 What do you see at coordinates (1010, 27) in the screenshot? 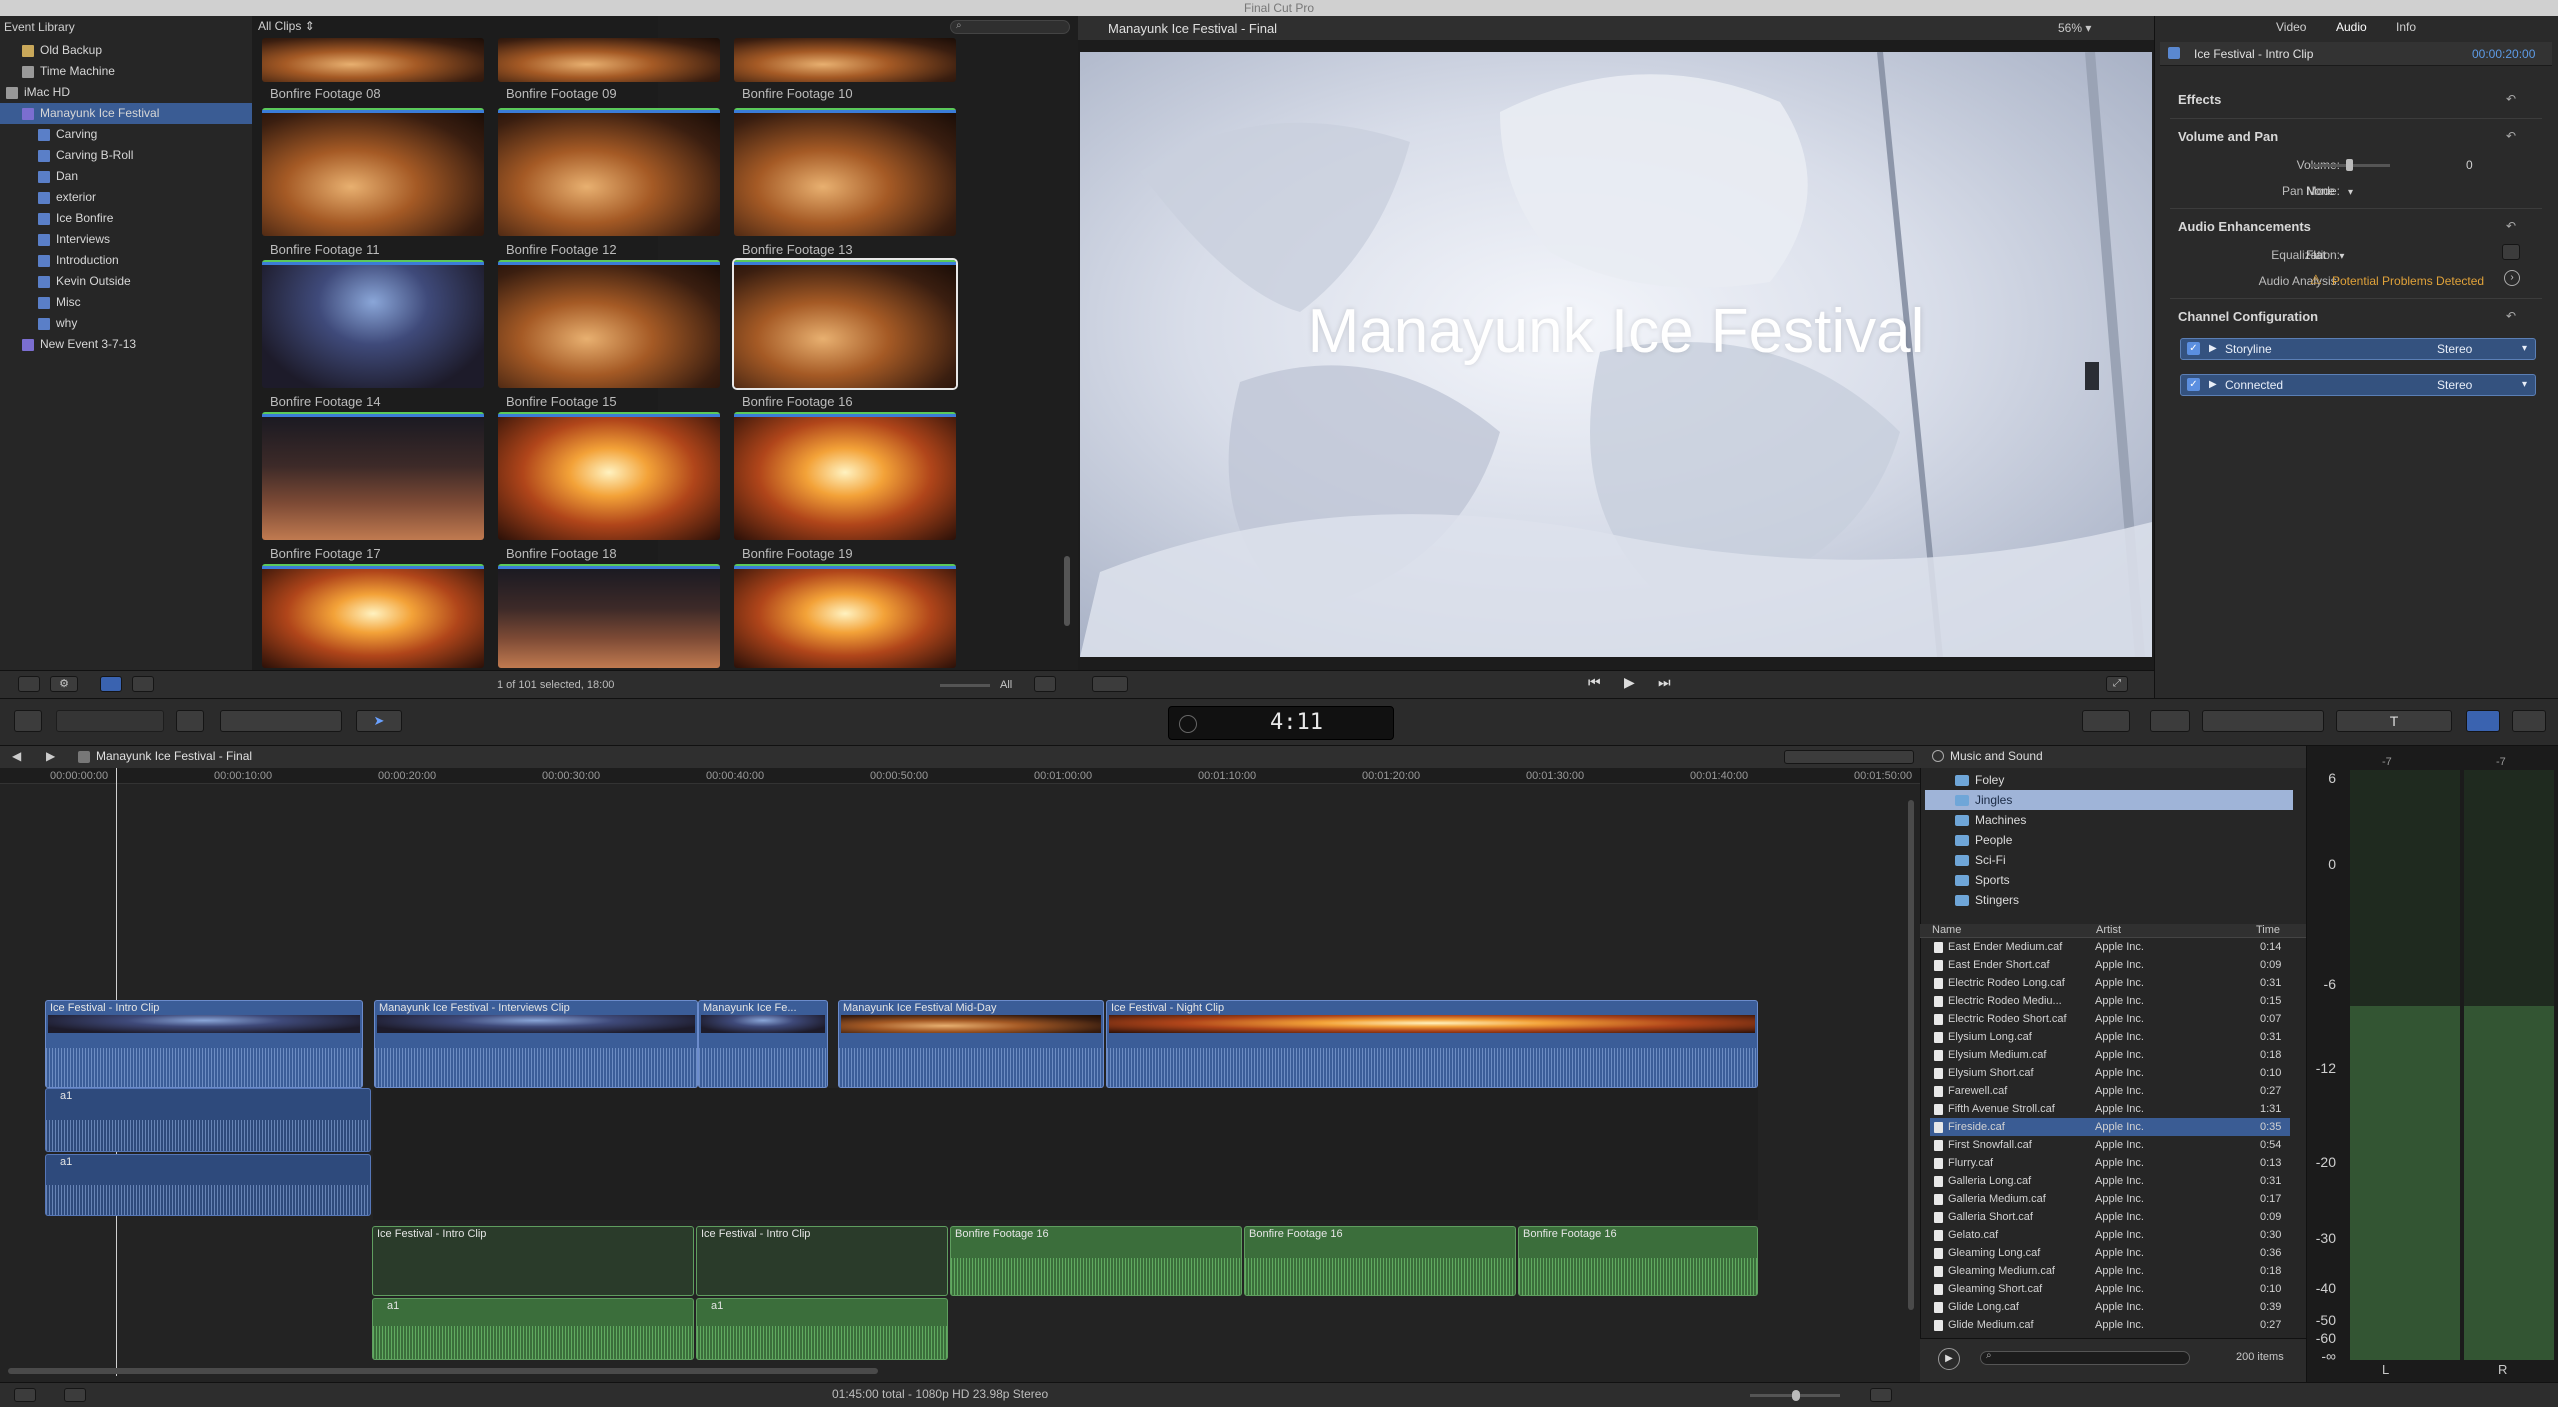
I see `browser-search-field: ⌕` at bounding box center [1010, 27].